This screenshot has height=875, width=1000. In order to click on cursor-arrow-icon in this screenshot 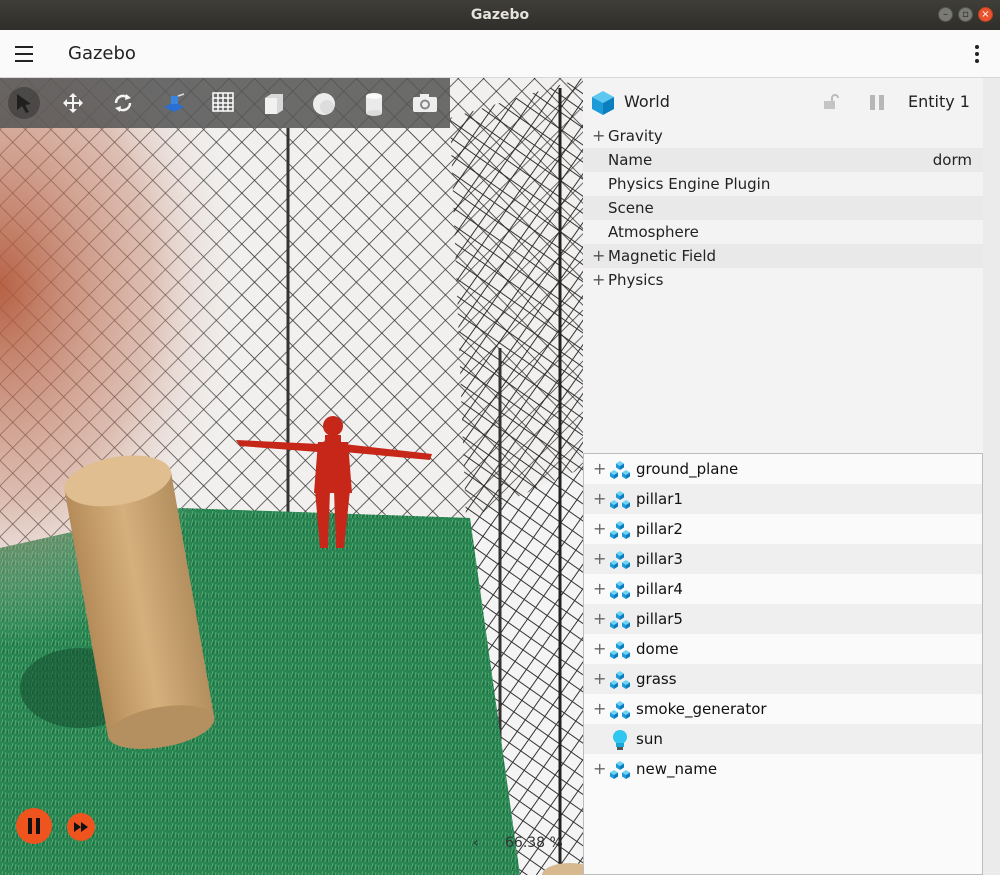, I will do `click(24, 103)`.